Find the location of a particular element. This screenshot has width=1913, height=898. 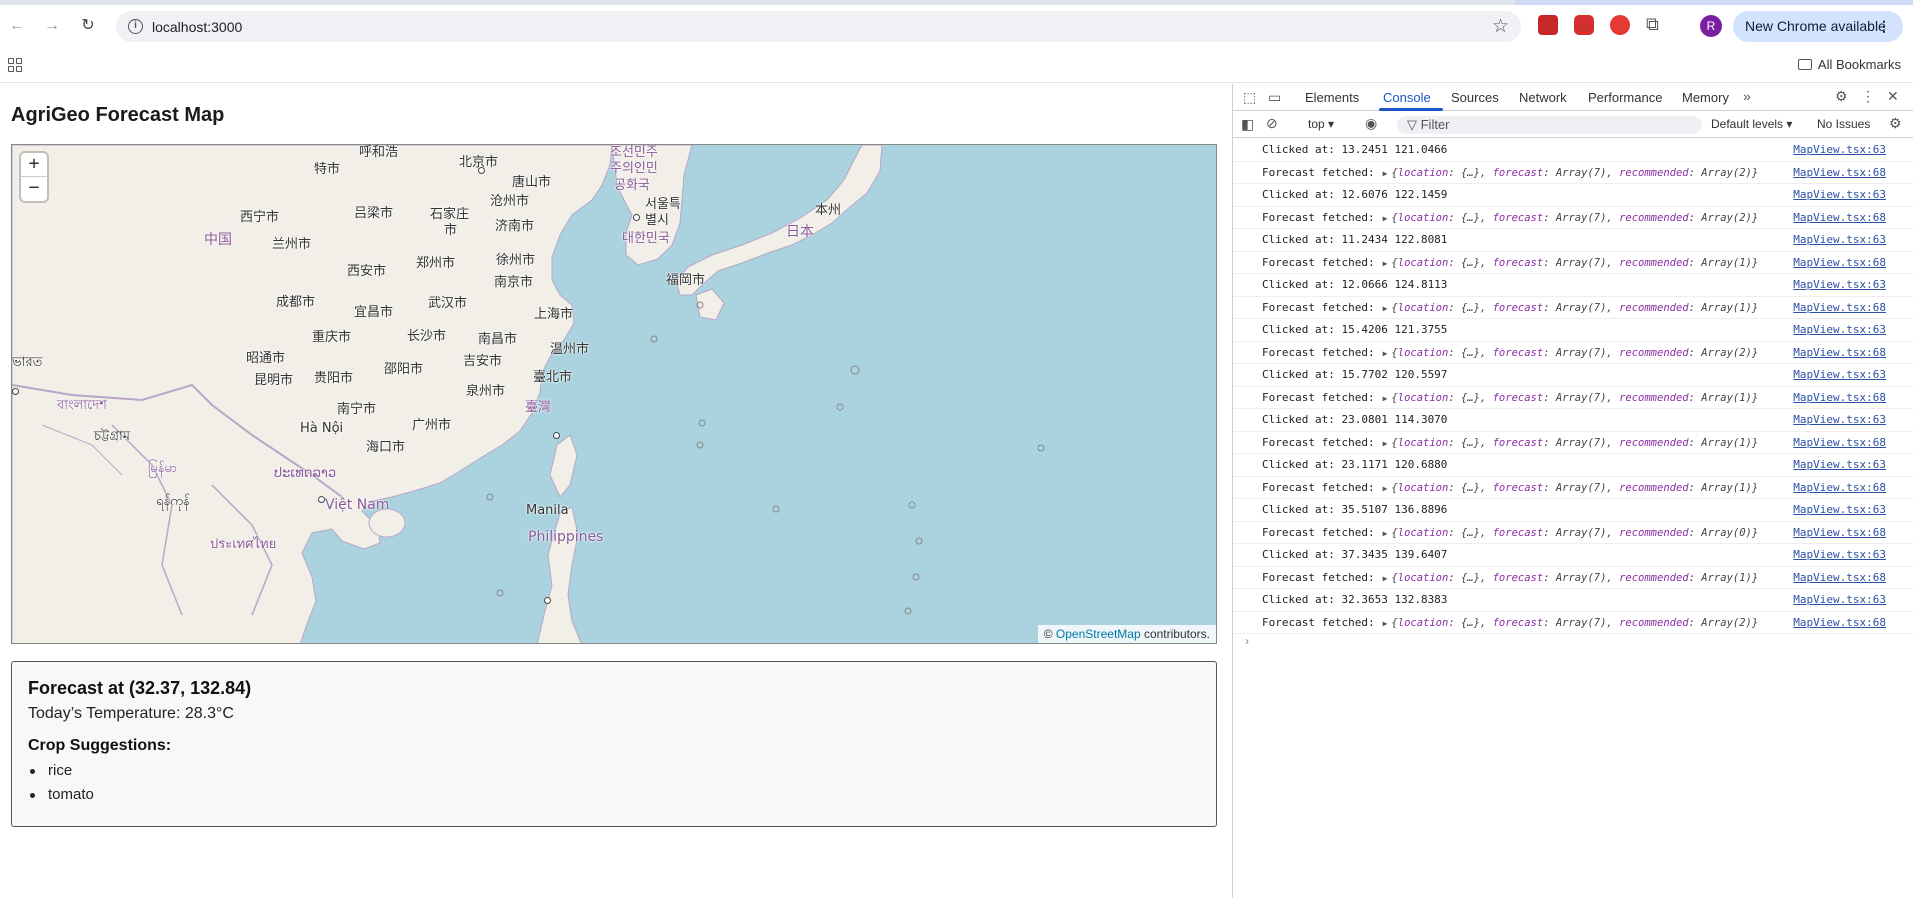

profile-avatar: R is located at coordinates (1711, 26).